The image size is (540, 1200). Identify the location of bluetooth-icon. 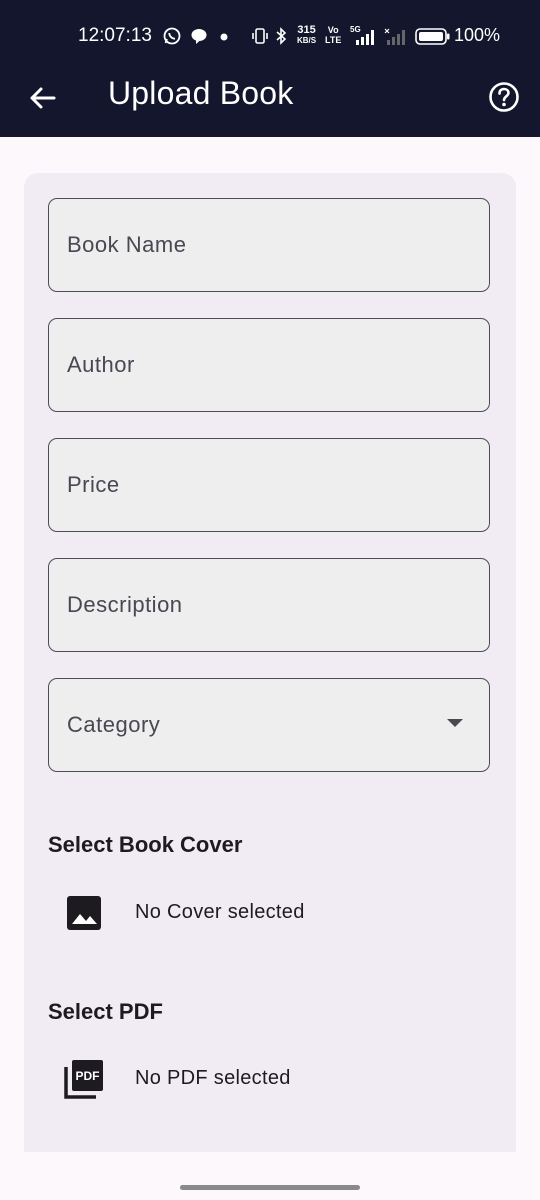
(281, 36).